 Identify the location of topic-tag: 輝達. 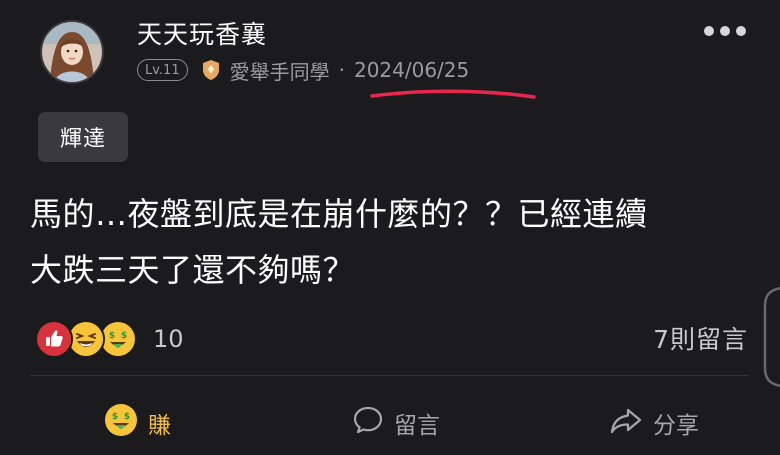
(83, 137).